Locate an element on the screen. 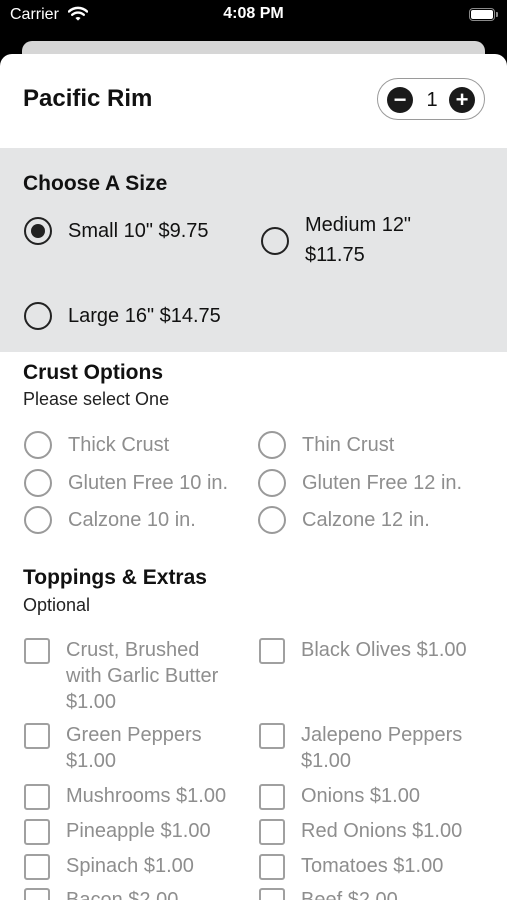  topping-label: Spinach $1.00 is located at coordinates (130, 866).